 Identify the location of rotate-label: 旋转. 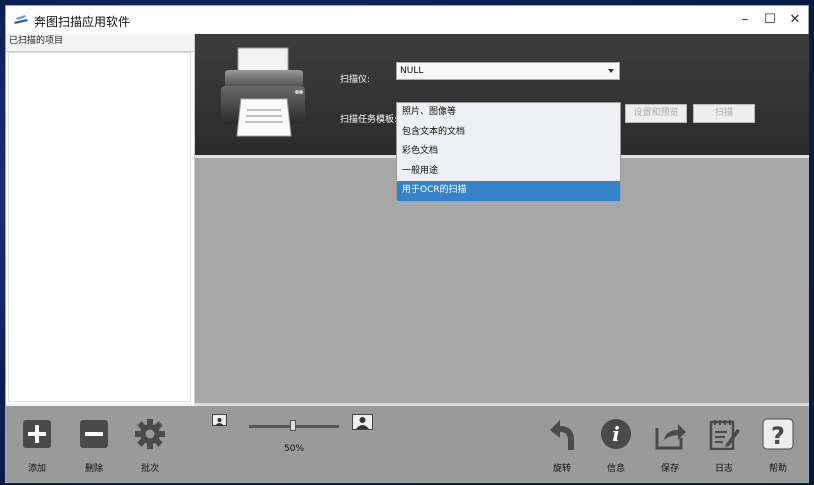
(561, 469).